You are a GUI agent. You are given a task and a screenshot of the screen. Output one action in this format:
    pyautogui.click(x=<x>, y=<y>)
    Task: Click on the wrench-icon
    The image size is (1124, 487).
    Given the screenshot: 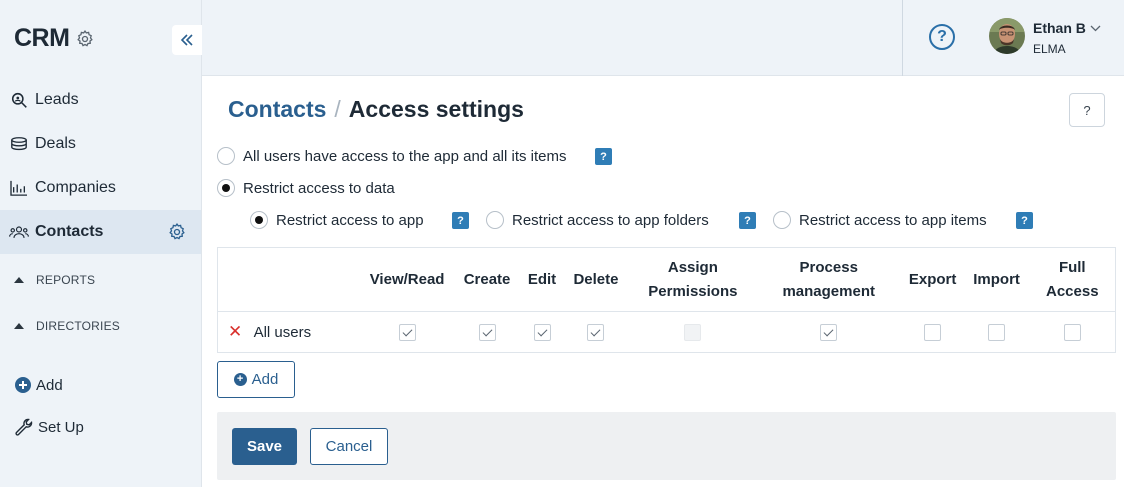 What is the action you would take?
    pyautogui.click(x=24, y=427)
    